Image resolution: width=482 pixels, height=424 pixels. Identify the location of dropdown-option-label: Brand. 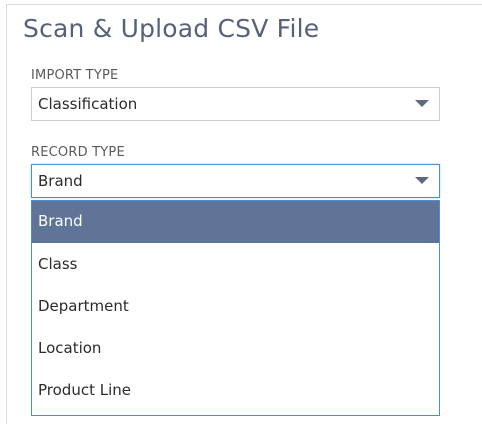
(60, 221).